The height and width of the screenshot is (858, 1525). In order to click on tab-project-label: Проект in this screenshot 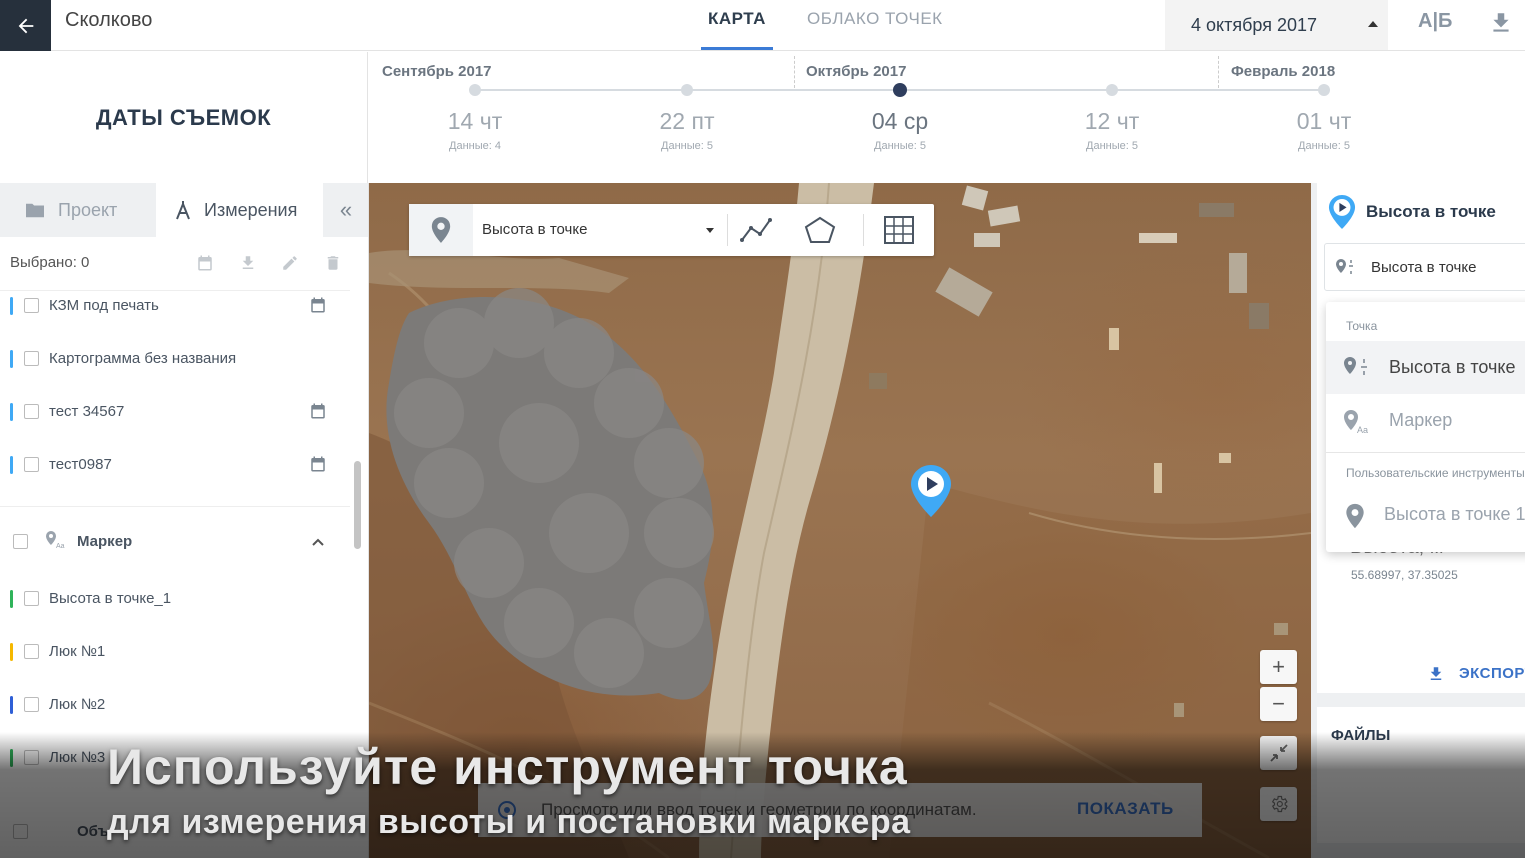, I will do `click(88, 209)`.